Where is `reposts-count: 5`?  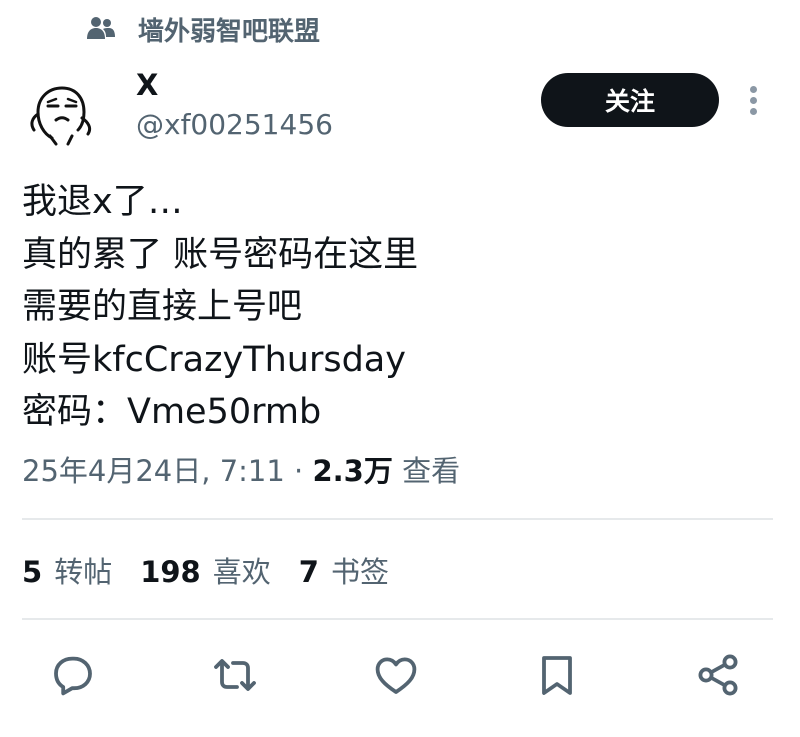
reposts-count: 5 is located at coordinates (32, 572).